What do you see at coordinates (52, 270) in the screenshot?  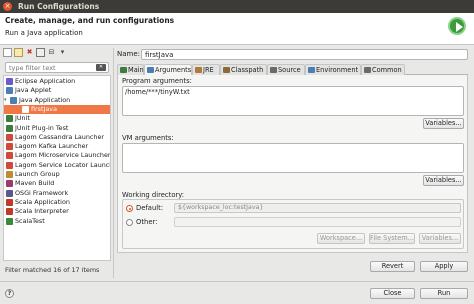 I see `filter-status: Filter matched 16 of 17 items` at bounding box center [52, 270].